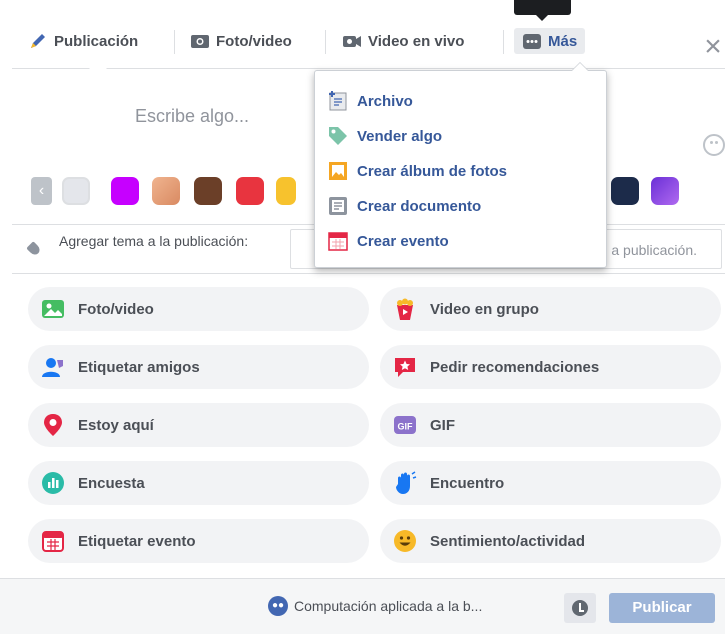 The image size is (725, 634). Describe the element at coordinates (515, 367) in the screenshot. I see `action-label: Pedir recomendaciones` at that location.